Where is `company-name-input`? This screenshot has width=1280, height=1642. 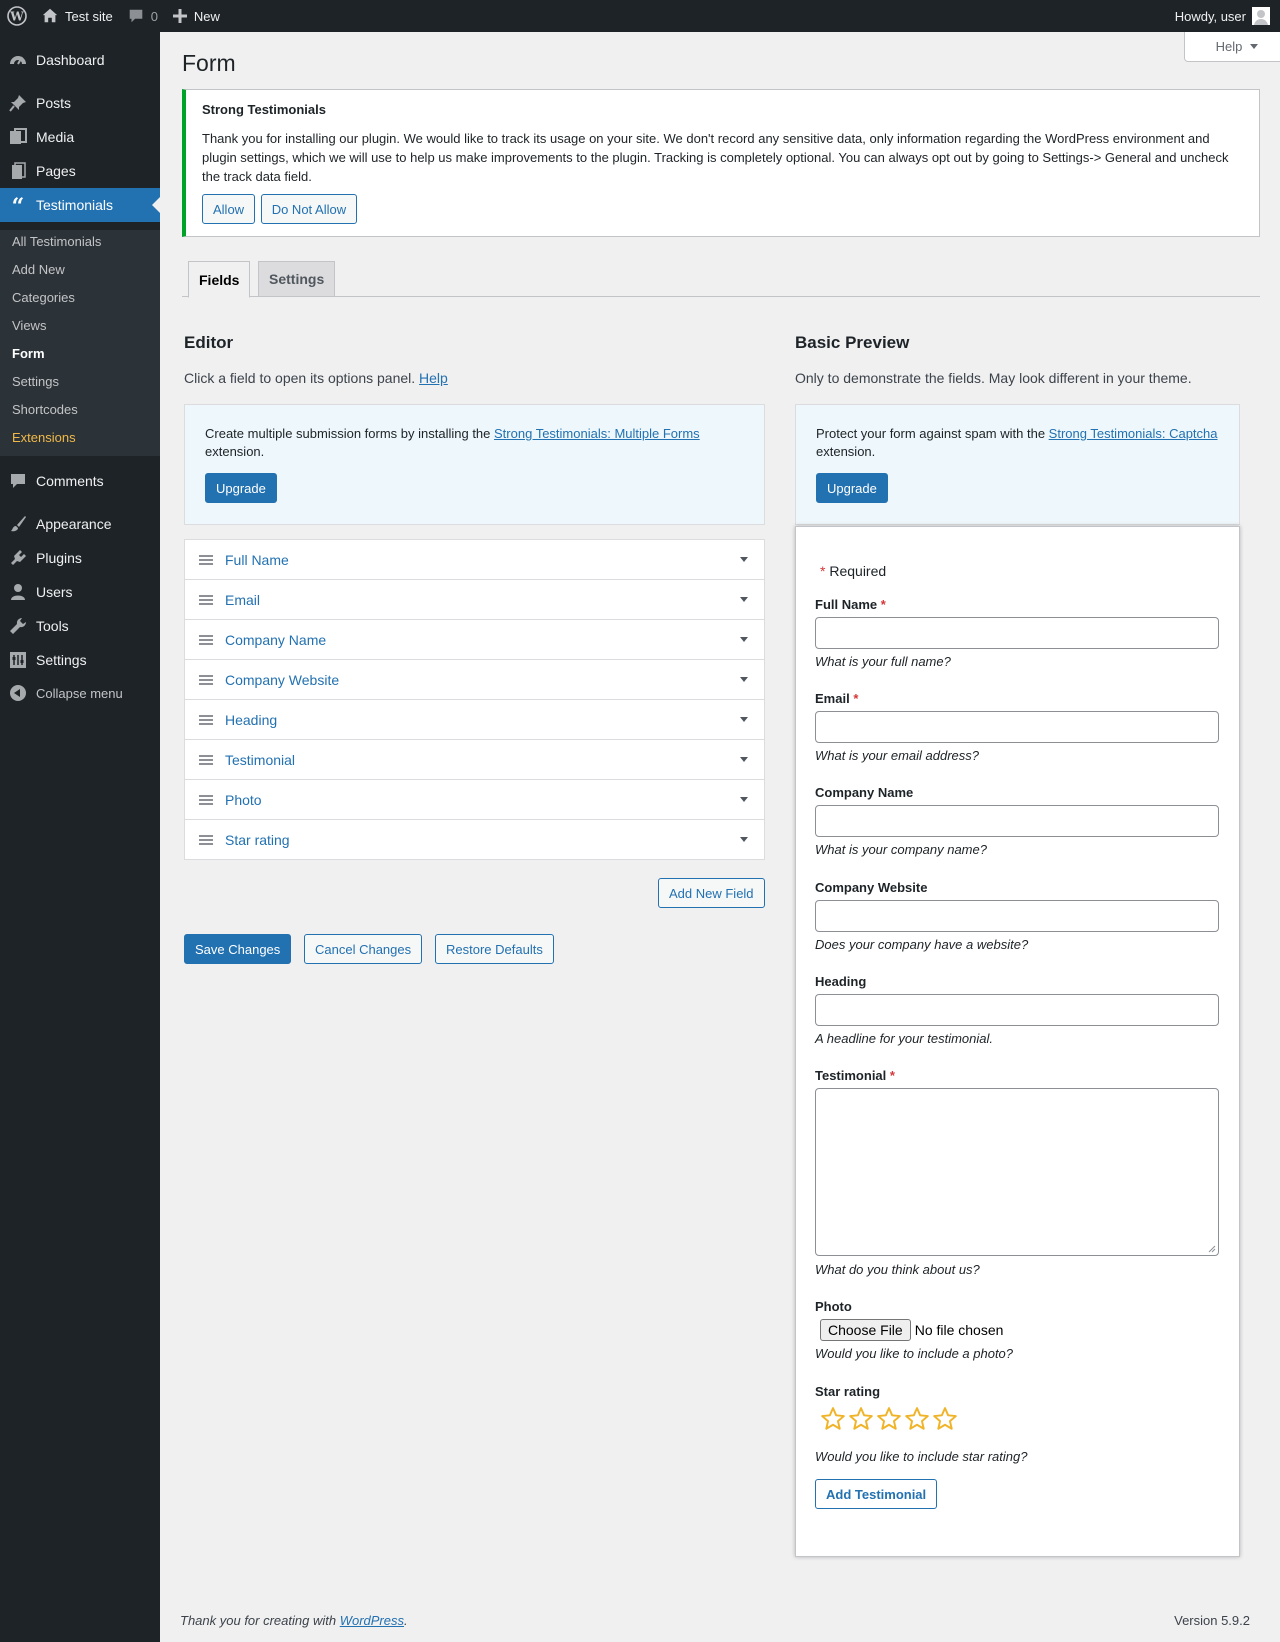
company-name-input is located at coordinates (1017, 821).